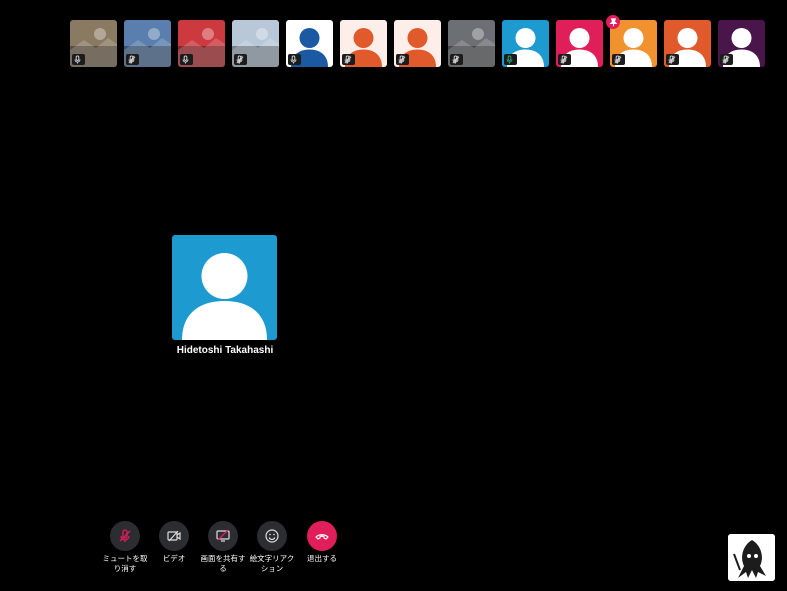  I want to click on emoji-reaction-button, so click(272, 536).